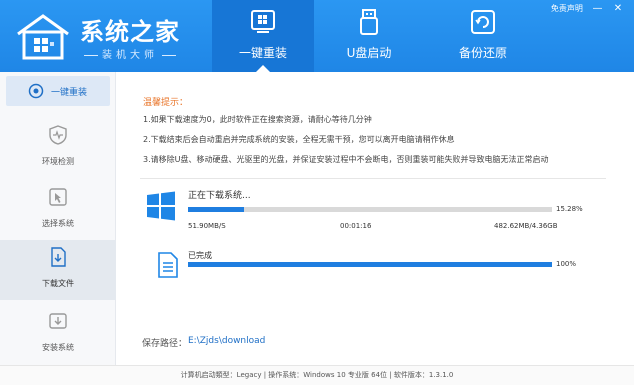 The width and height of the screenshot is (634, 385). Describe the element at coordinates (58, 257) in the screenshot. I see `download-file-icon` at that location.